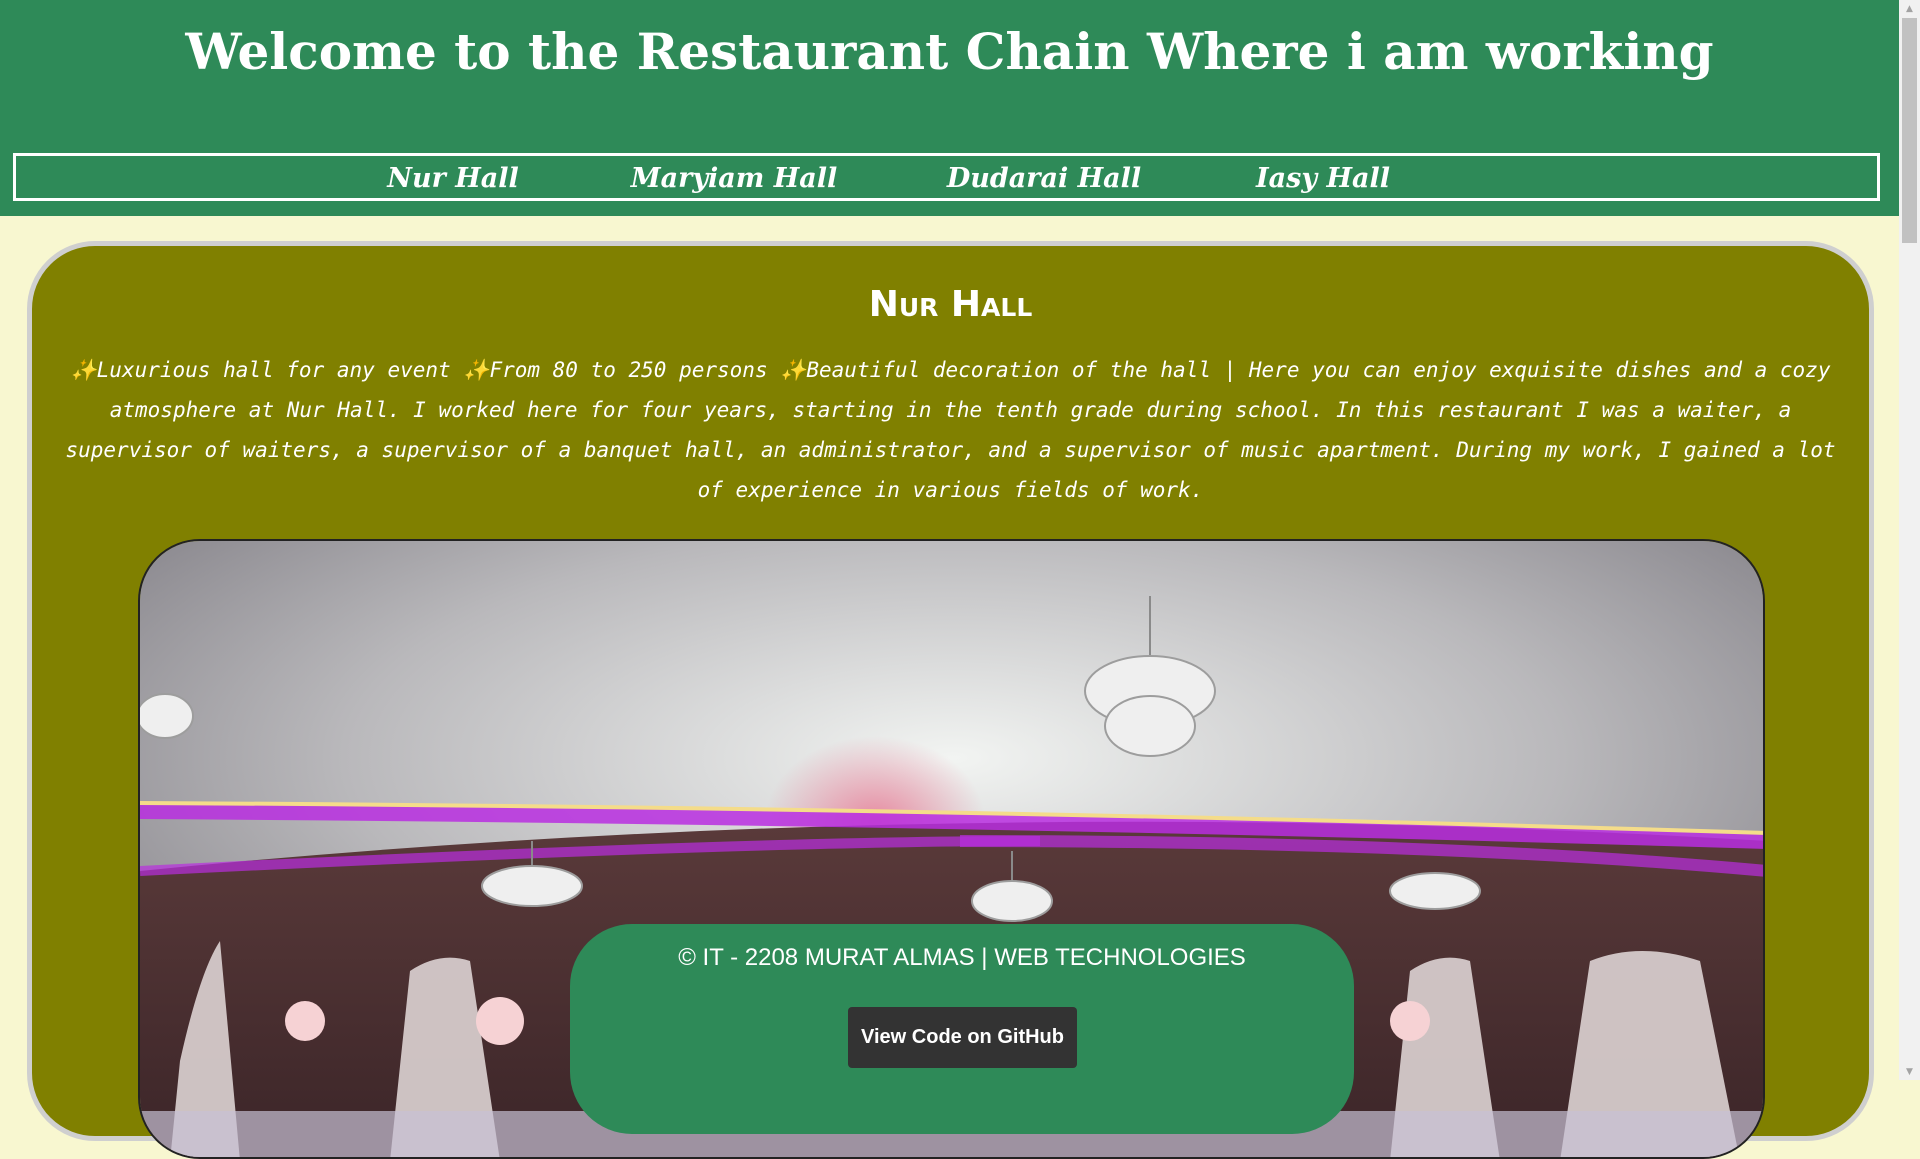 The height and width of the screenshot is (1159, 1920). I want to click on nav-link-dudarai-hall: Dudarai Hall, so click(1044, 178).